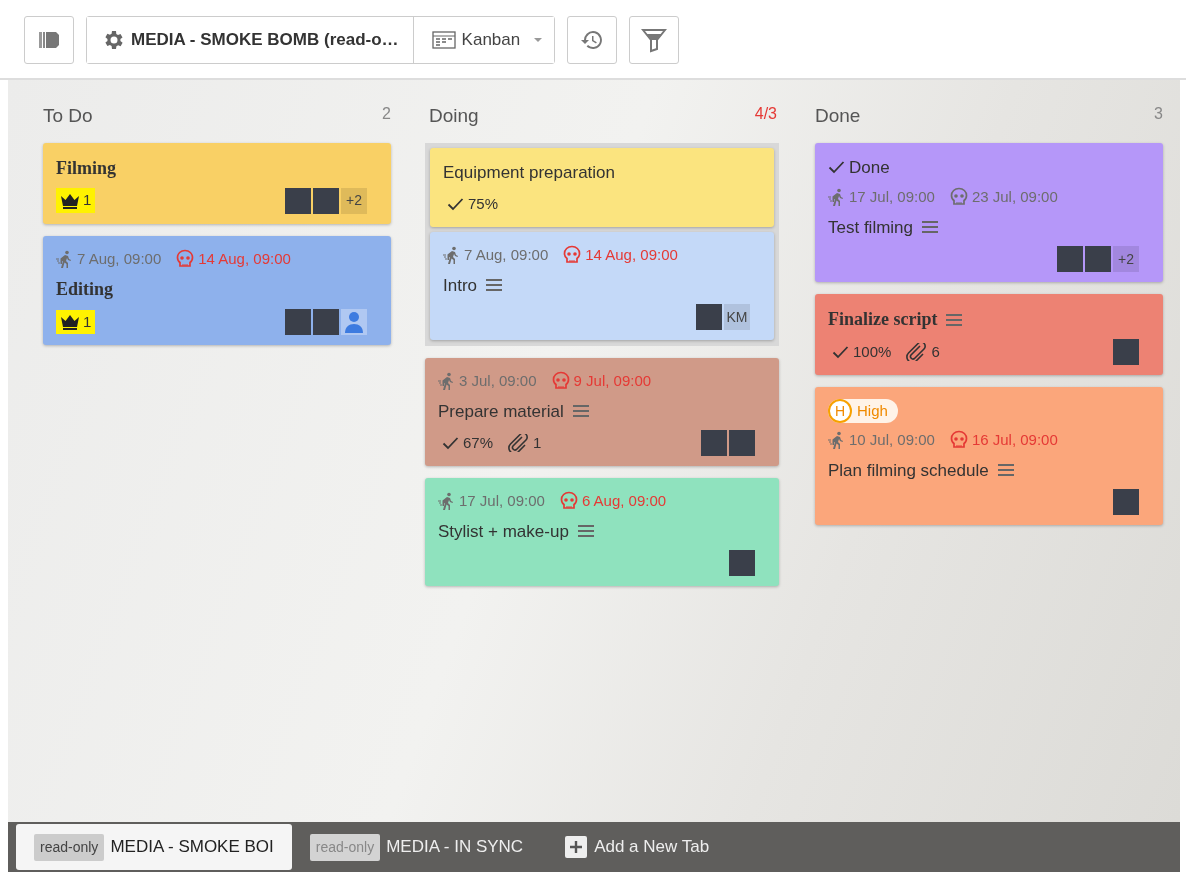 This screenshot has height=872, width=1186. Describe the element at coordinates (1014, 440) in the screenshot. I see `due-date: 16 Jul, 09:00` at that location.